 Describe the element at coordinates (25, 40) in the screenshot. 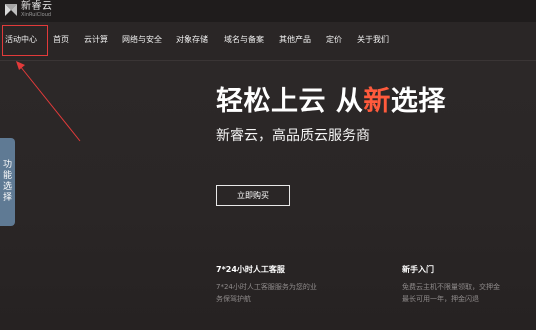

I see `annotation-highlight-box` at that location.